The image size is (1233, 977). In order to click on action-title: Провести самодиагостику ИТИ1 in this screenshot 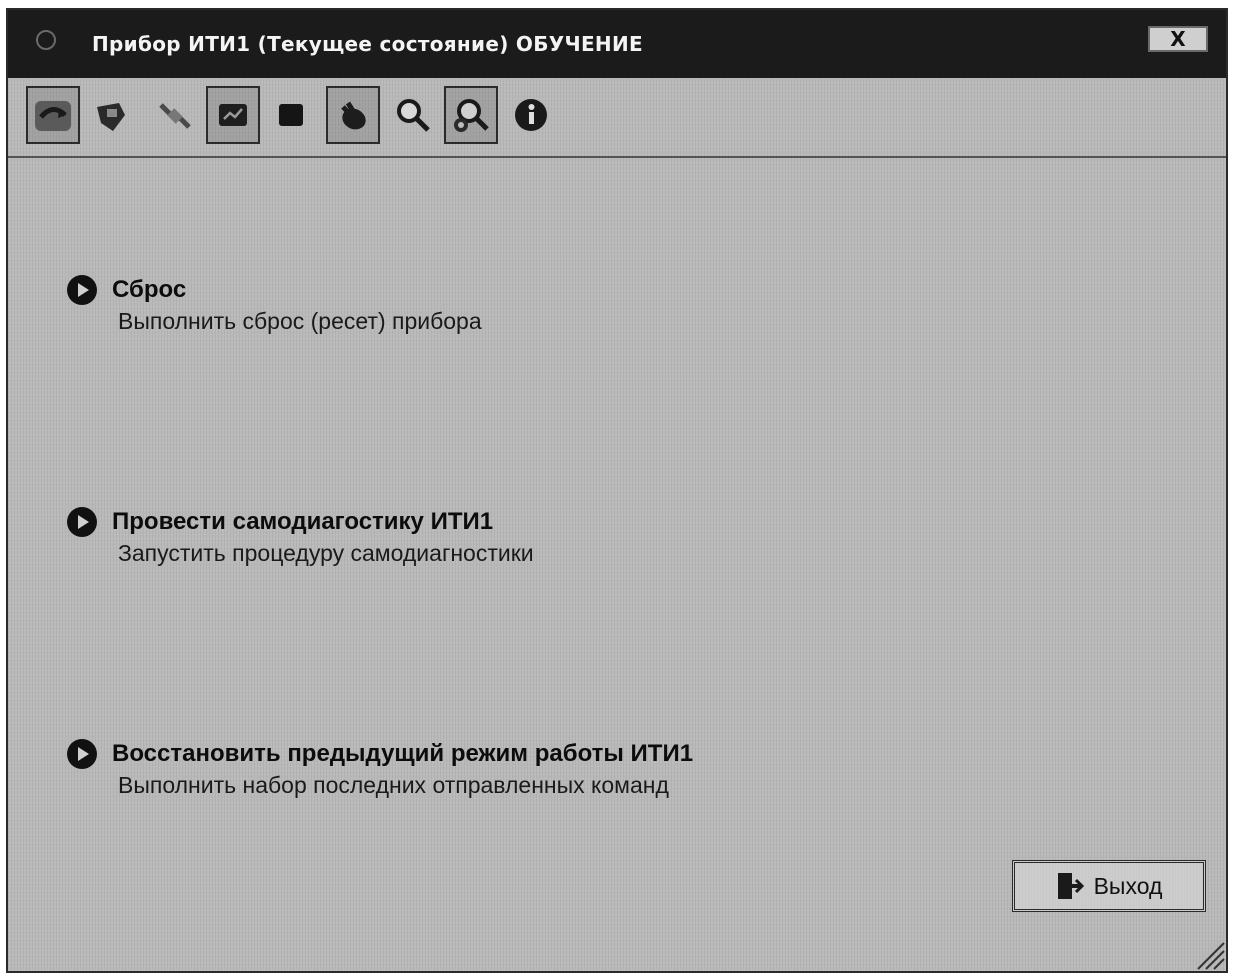, I will do `click(302, 522)`.